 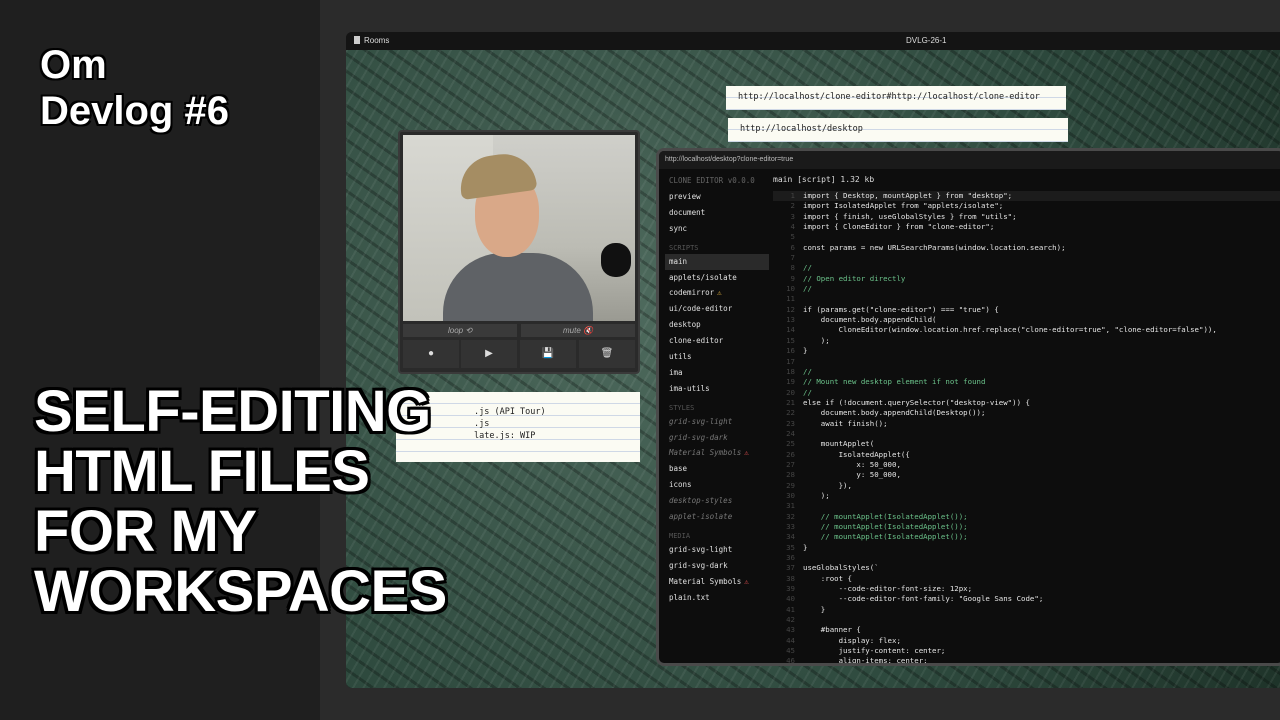 What do you see at coordinates (856, 454) in the screenshot?
I see `code-text: IsolatedApplet({` at bounding box center [856, 454].